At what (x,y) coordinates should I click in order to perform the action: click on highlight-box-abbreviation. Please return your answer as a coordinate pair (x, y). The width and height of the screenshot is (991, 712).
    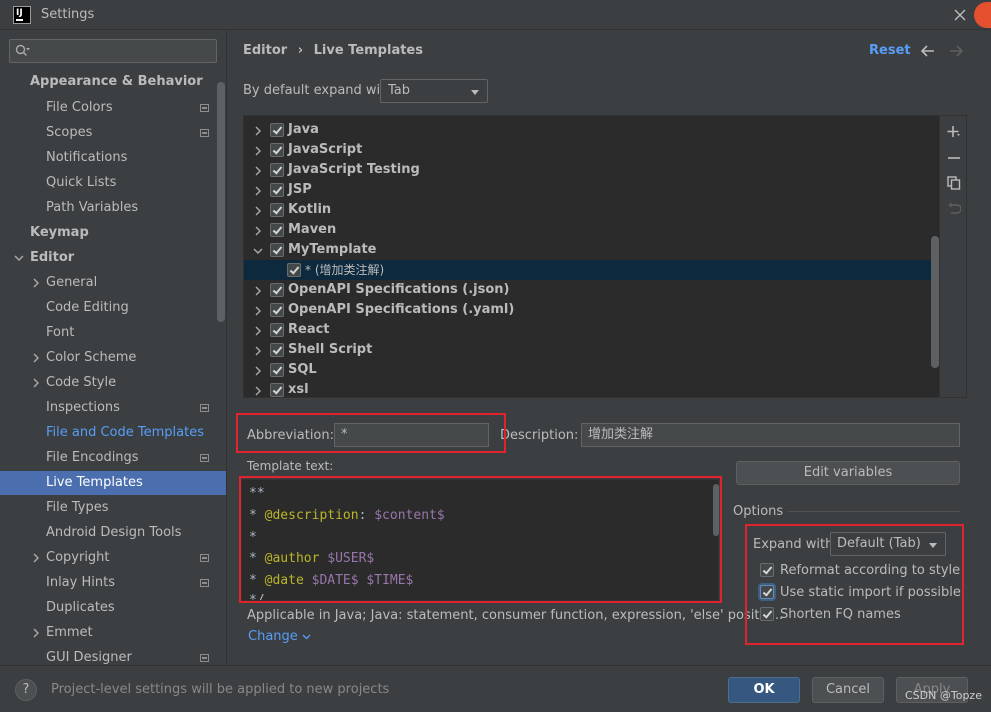
    Looking at the image, I should click on (371, 433).